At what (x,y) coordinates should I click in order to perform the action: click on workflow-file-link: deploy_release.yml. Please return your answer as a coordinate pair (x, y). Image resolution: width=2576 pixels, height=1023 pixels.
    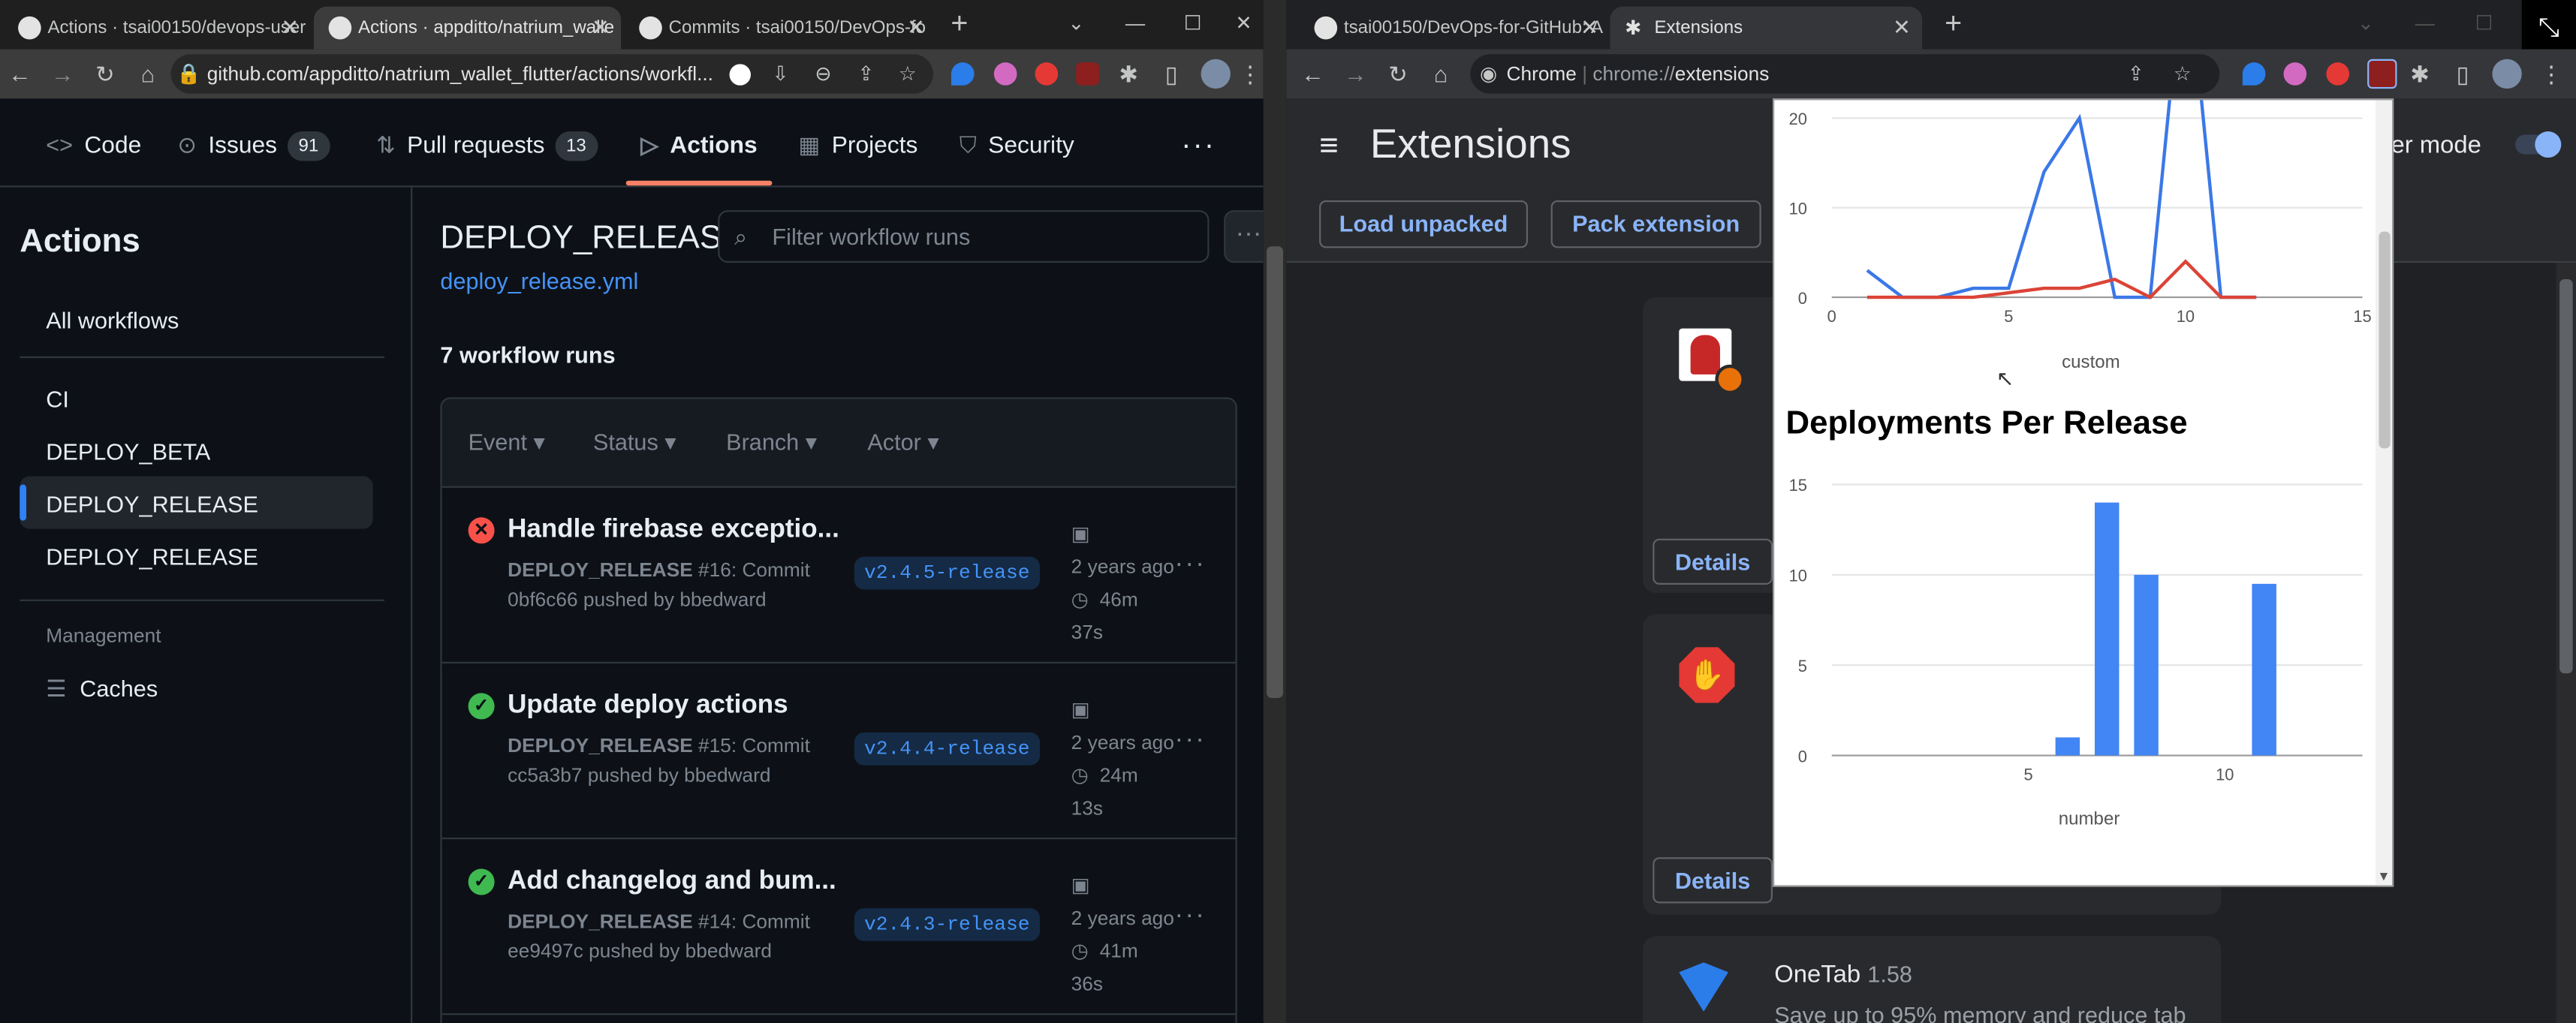
    Looking at the image, I should click on (539, 281).